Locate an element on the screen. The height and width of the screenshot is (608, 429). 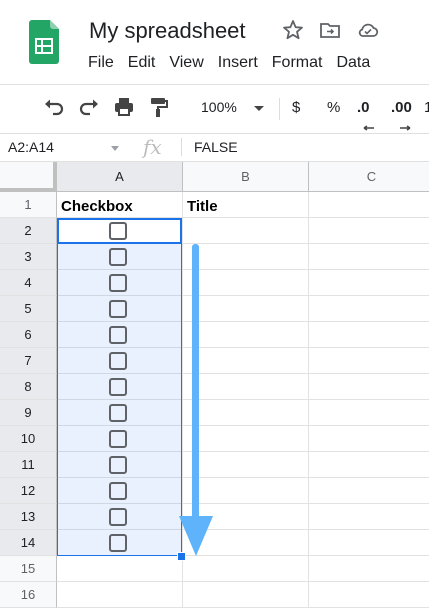
row-header-7: 7 is located at coordinates (28, 361).